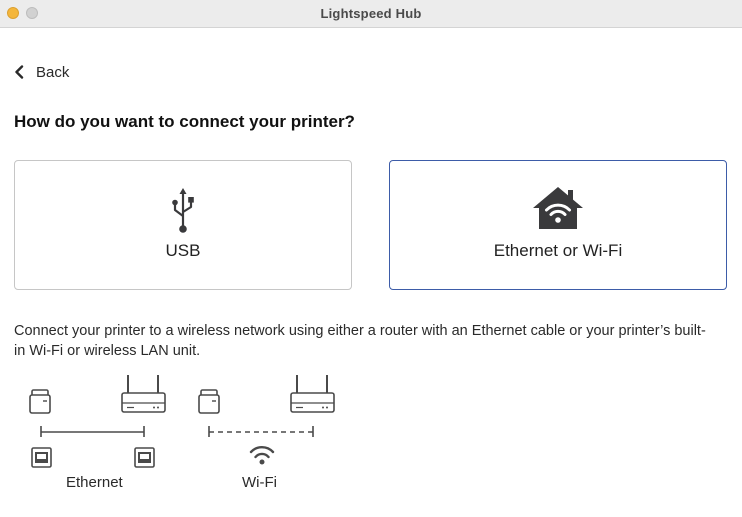 The width and height of the screenshot is (742, 517). I want to click on wifi-icon, so click(262, 455).